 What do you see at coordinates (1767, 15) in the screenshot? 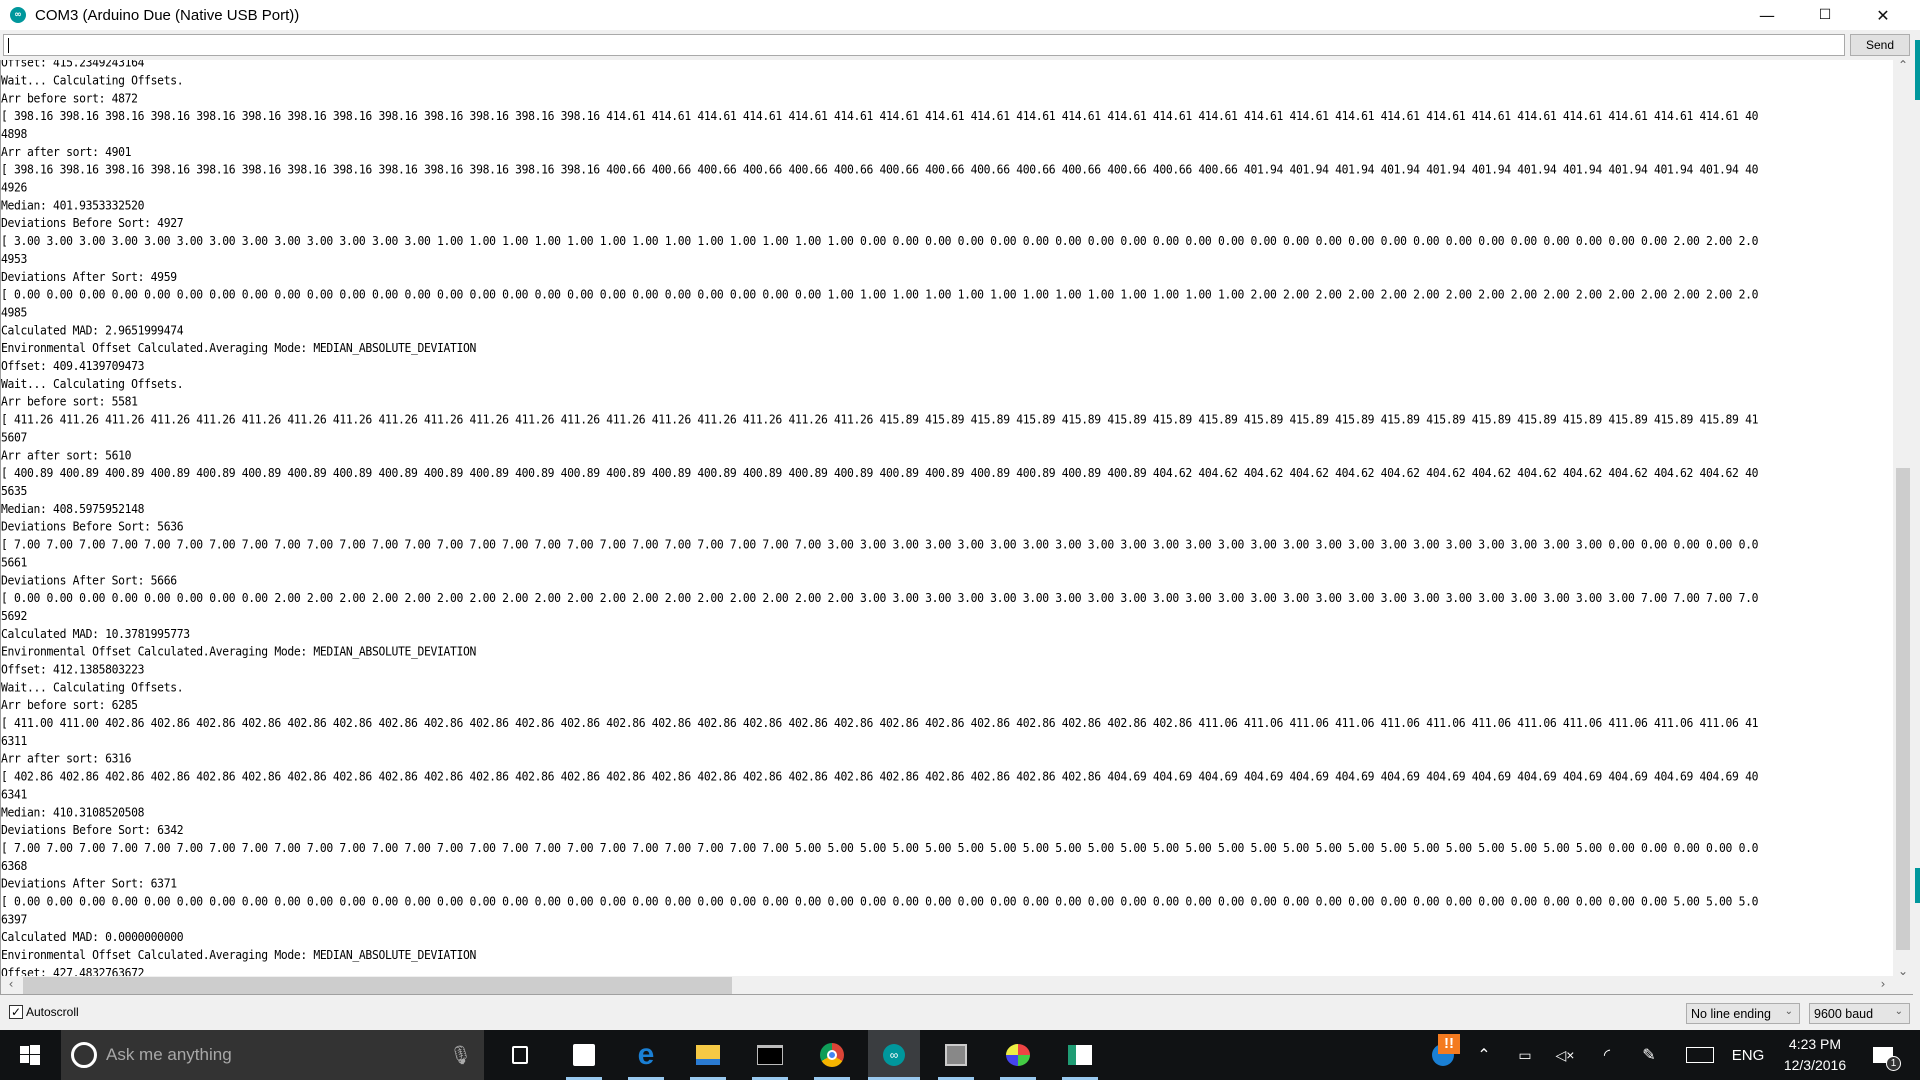
I see `minimize-button: —` at bounding box center [1767, 15].